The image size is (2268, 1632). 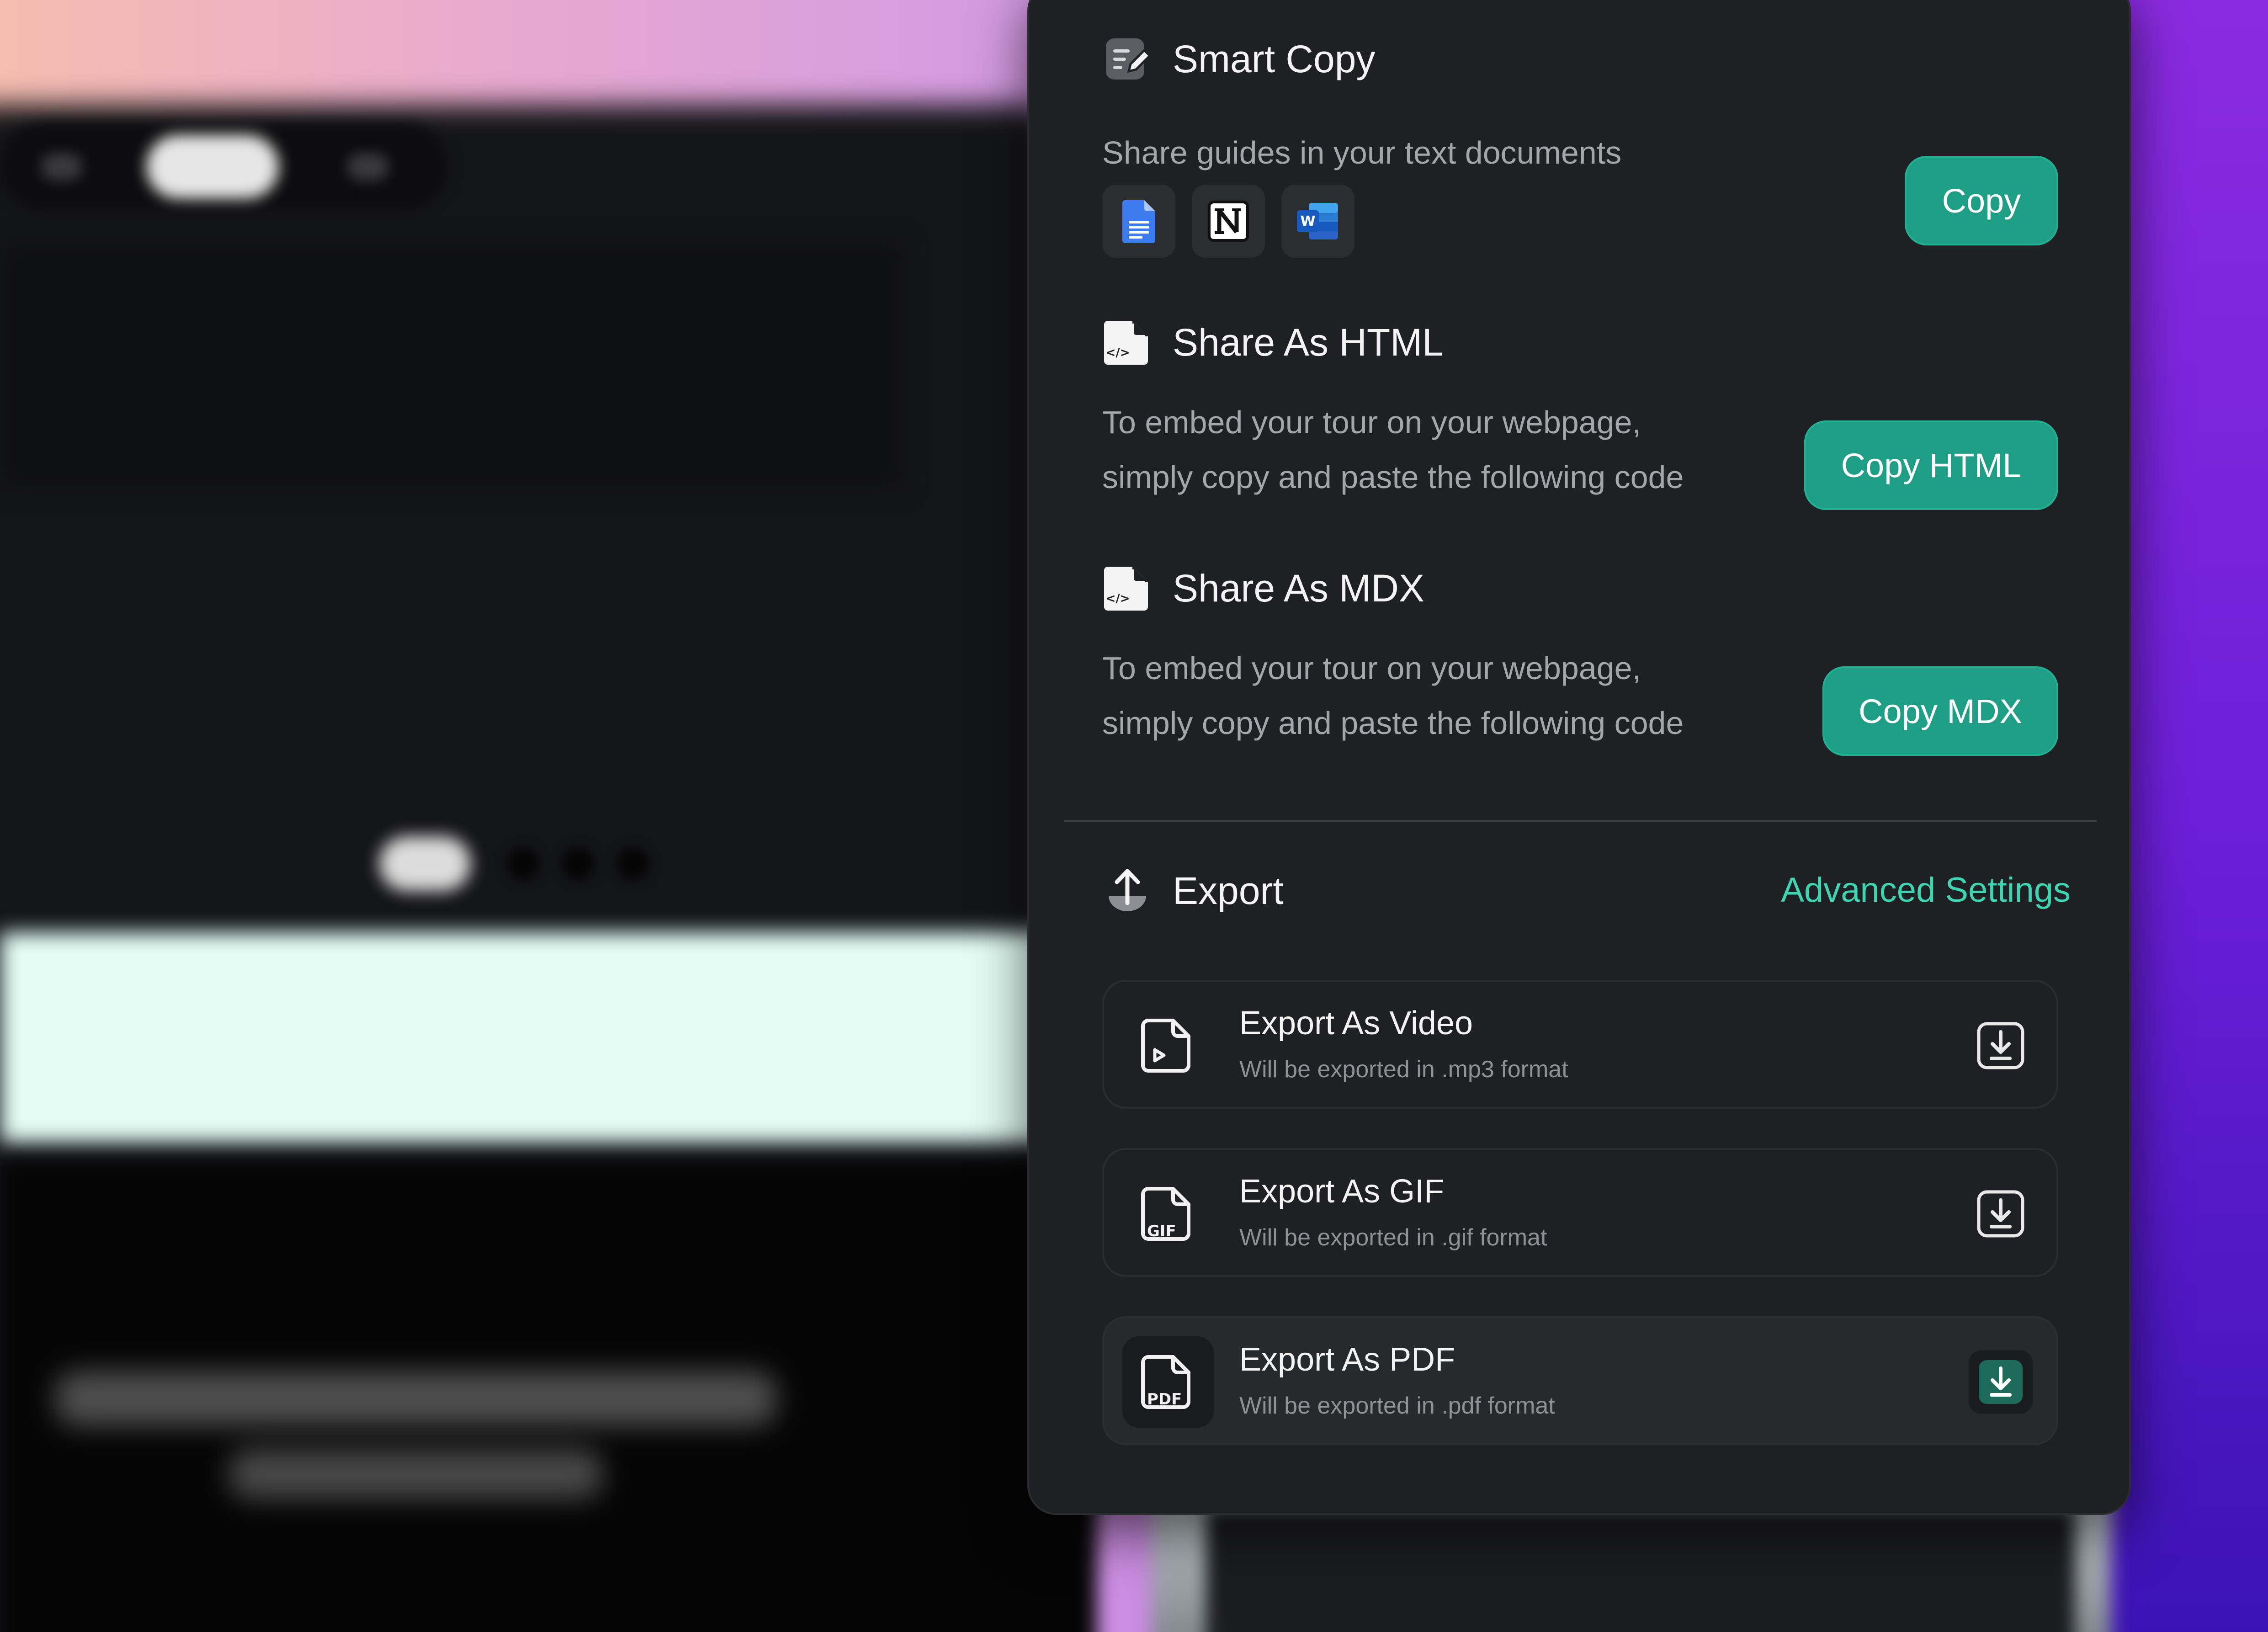 I want to click on export-video-subtitle: Will be exported in .mp3 format, so click(x=1404, y=1069).